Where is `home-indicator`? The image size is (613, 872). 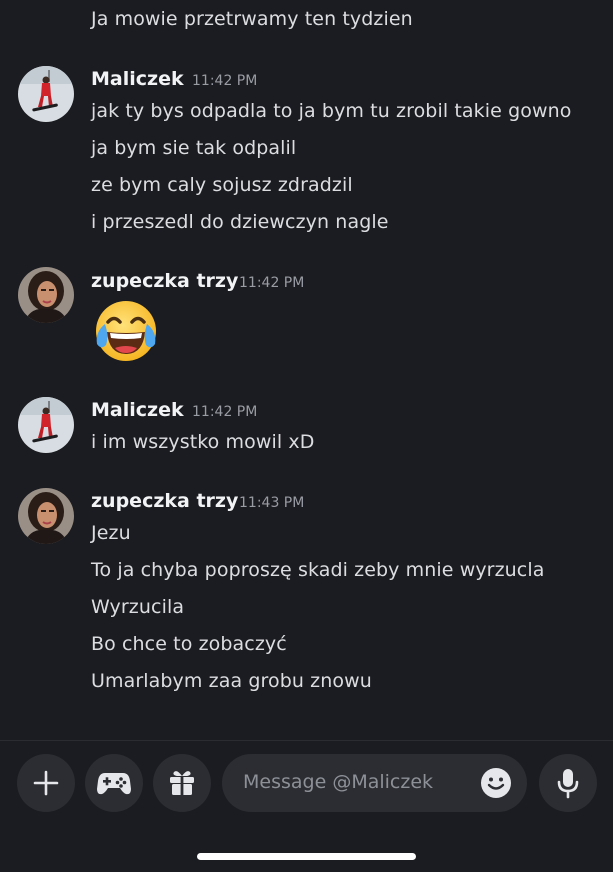
home-indicator is located at coordinates (306, 856).